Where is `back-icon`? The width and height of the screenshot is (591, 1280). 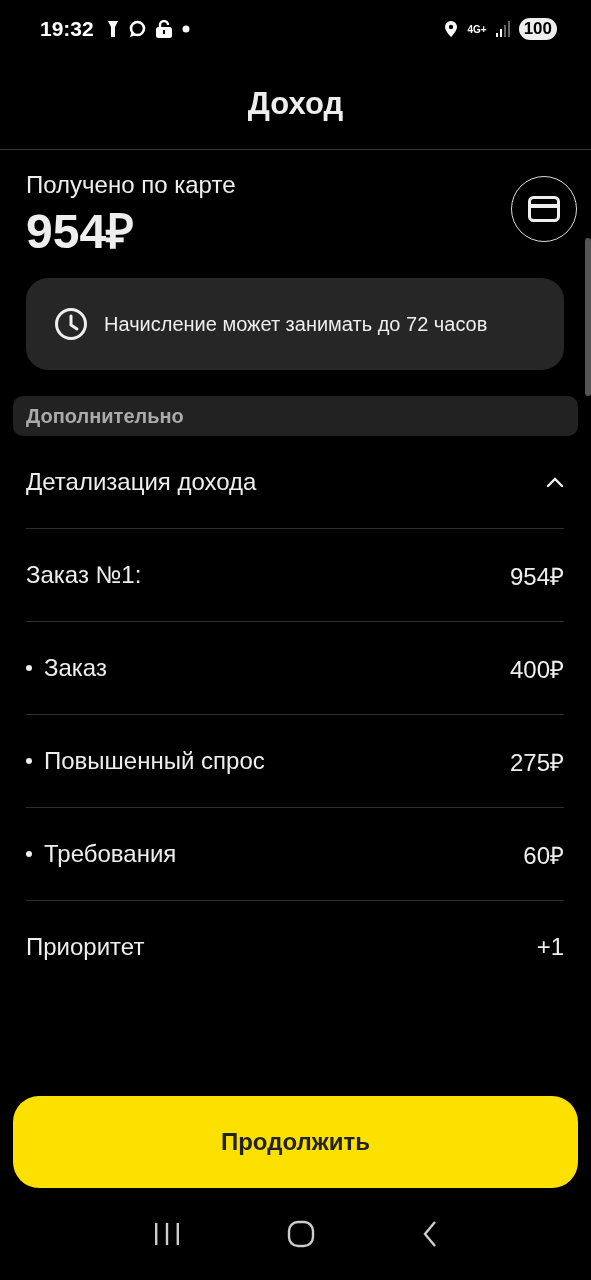 back-icon is located at coordinates (429, 1234).